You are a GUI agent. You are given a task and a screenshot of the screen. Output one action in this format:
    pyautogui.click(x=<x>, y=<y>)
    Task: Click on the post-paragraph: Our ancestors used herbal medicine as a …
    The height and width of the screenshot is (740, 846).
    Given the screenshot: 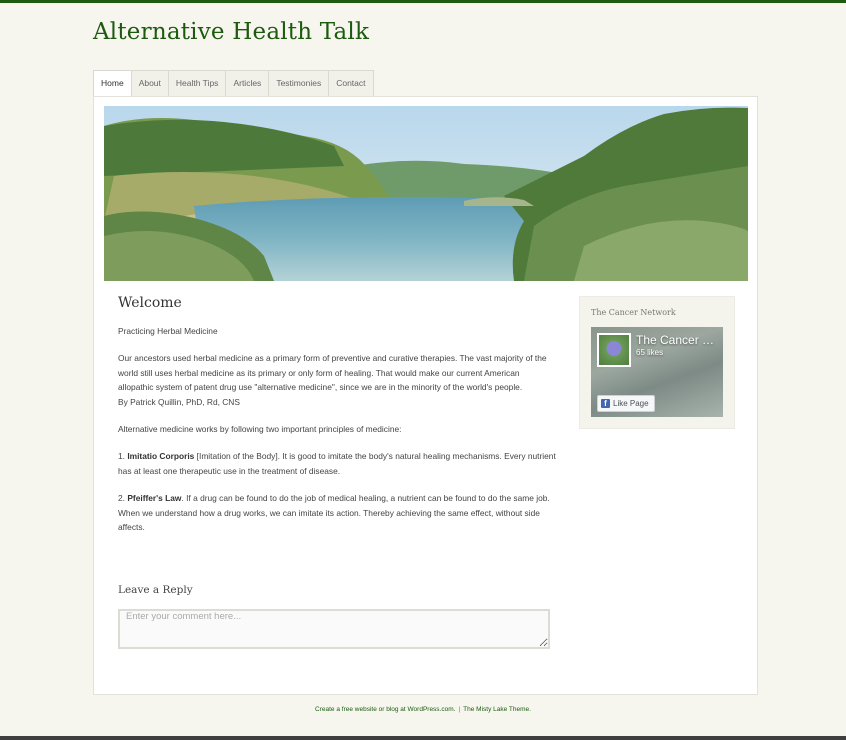 What is the action you would take?
    pyautogui.click(x=337, y=373)
    